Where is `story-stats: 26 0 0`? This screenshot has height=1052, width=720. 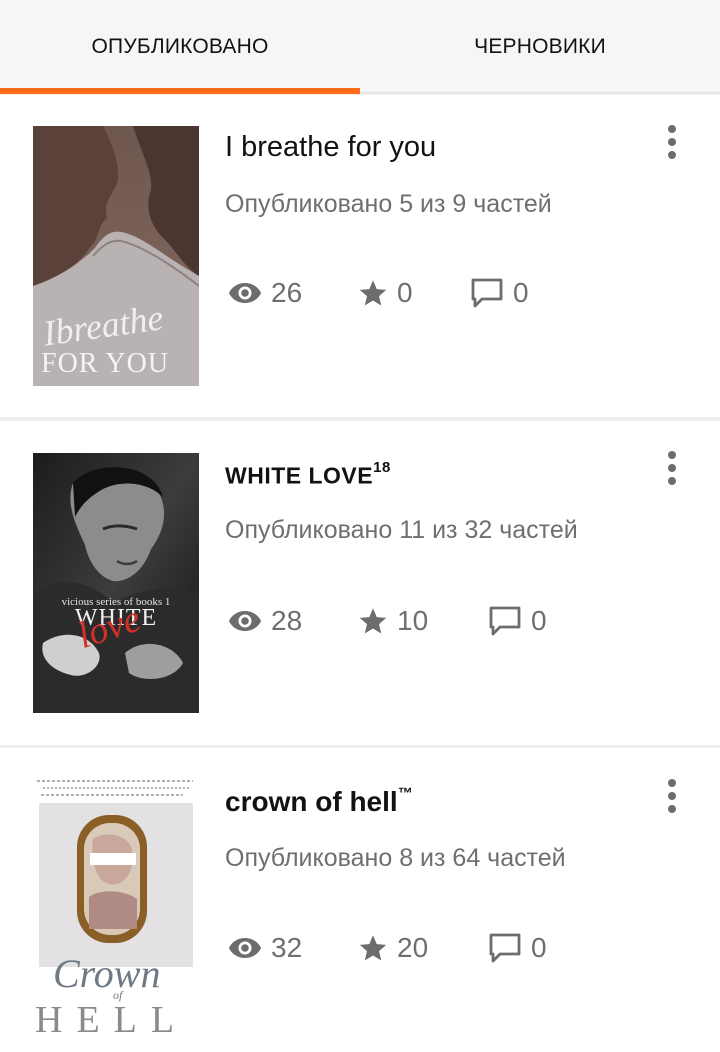
story-stats: 26 0 0 is located at coordinates (458, 293).